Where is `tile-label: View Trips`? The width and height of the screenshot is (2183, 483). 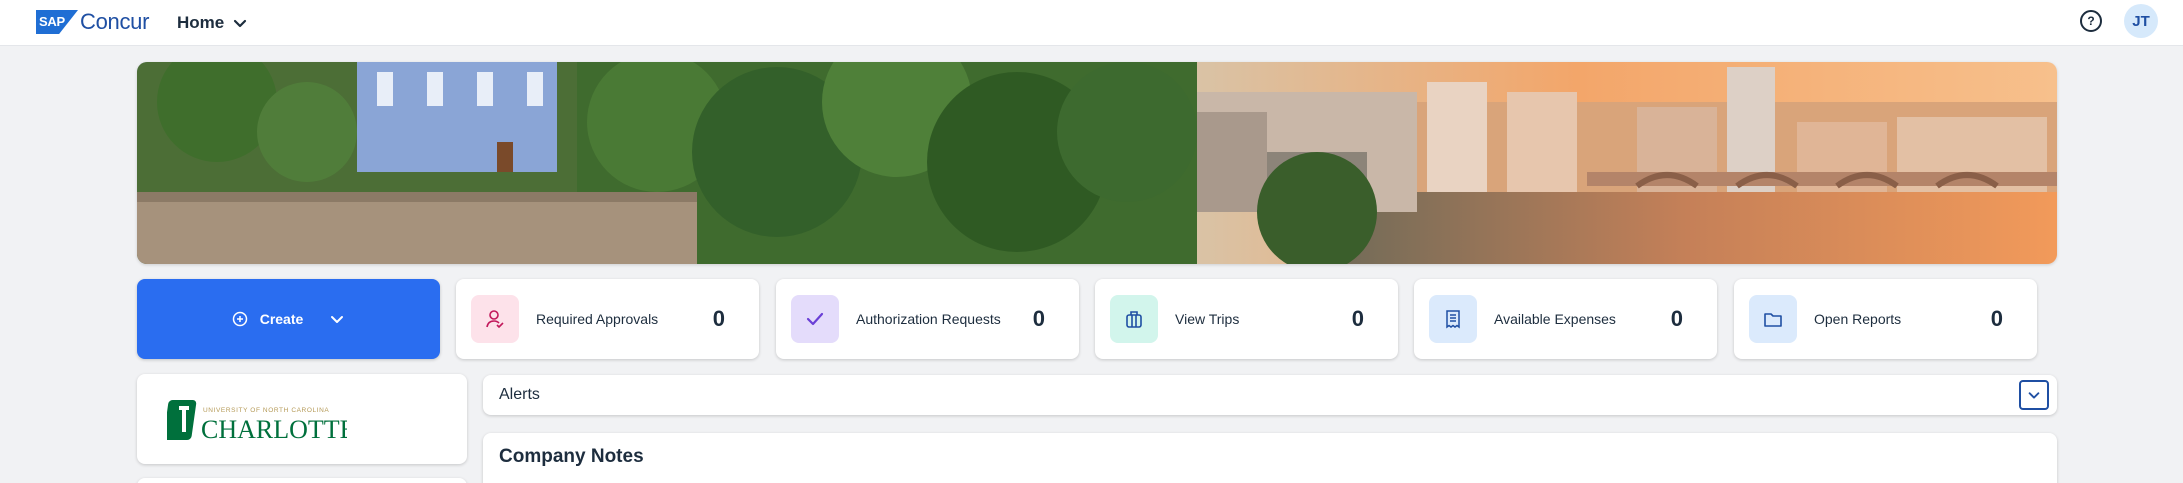
tile-label: View Trips is located at coordinates (1207, 319).